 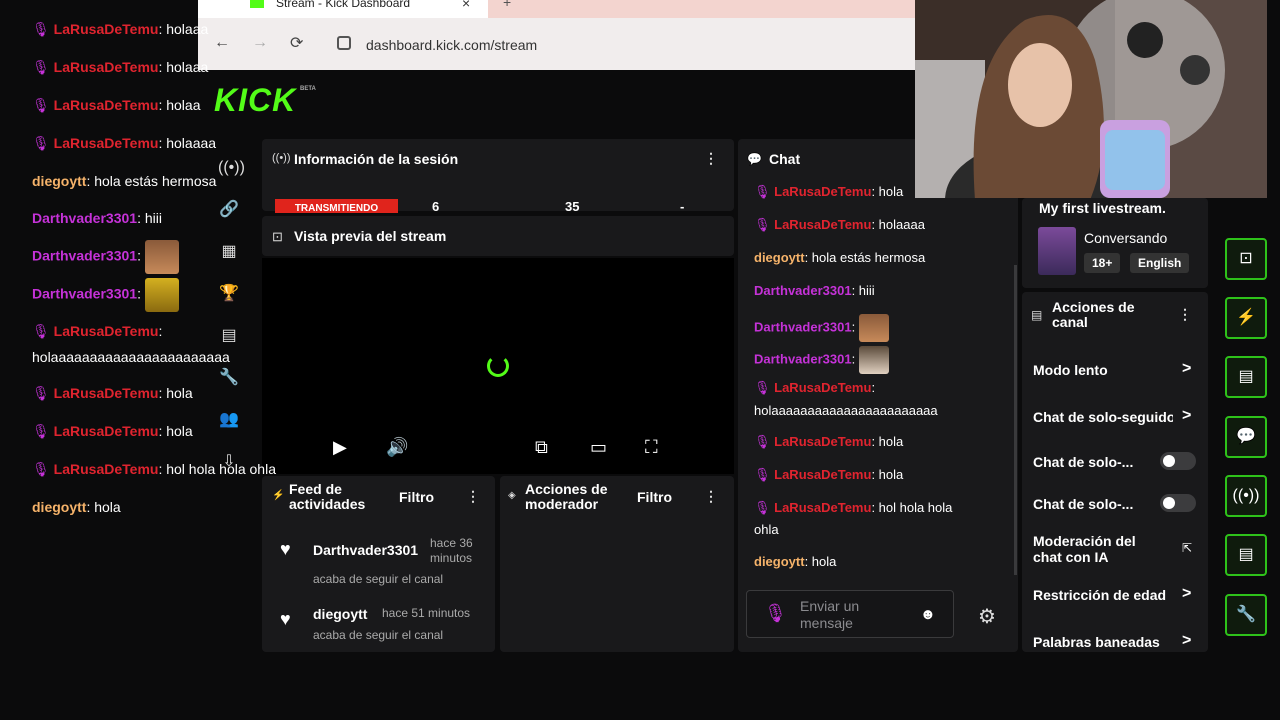 What do you see at coordinates (376, 159) in the screenshot?
I see `session-title: Información de la sesión` at bounding box center [376, 159].